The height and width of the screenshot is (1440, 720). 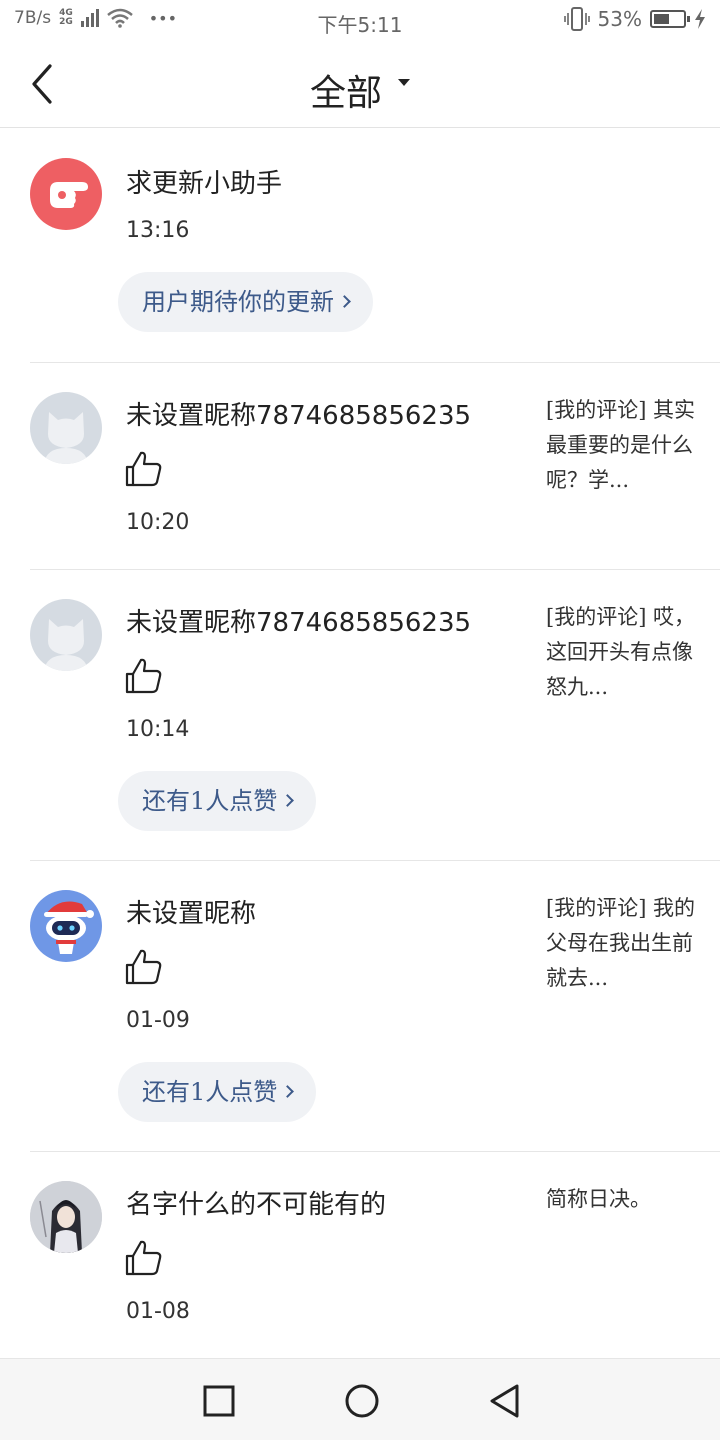 I want to click on title-dropdown: 全部, so click(x=360, y=90).